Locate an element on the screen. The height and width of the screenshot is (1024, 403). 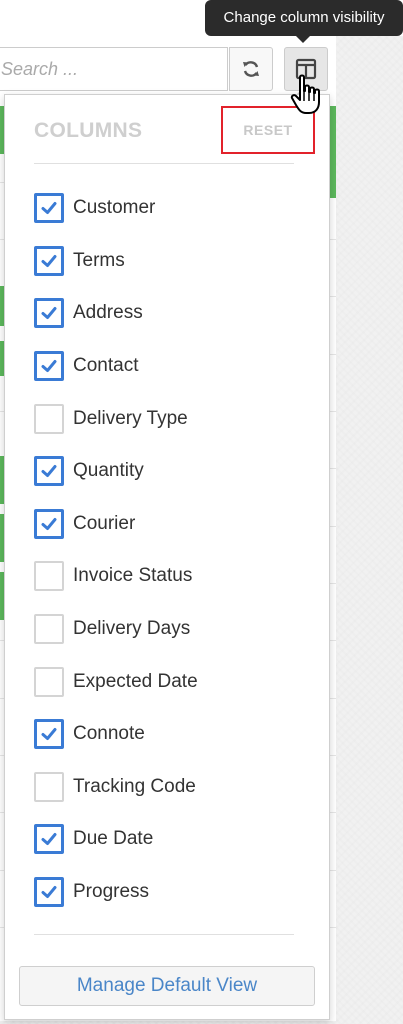
column-label: Progress is located at coordinates (111, 892).